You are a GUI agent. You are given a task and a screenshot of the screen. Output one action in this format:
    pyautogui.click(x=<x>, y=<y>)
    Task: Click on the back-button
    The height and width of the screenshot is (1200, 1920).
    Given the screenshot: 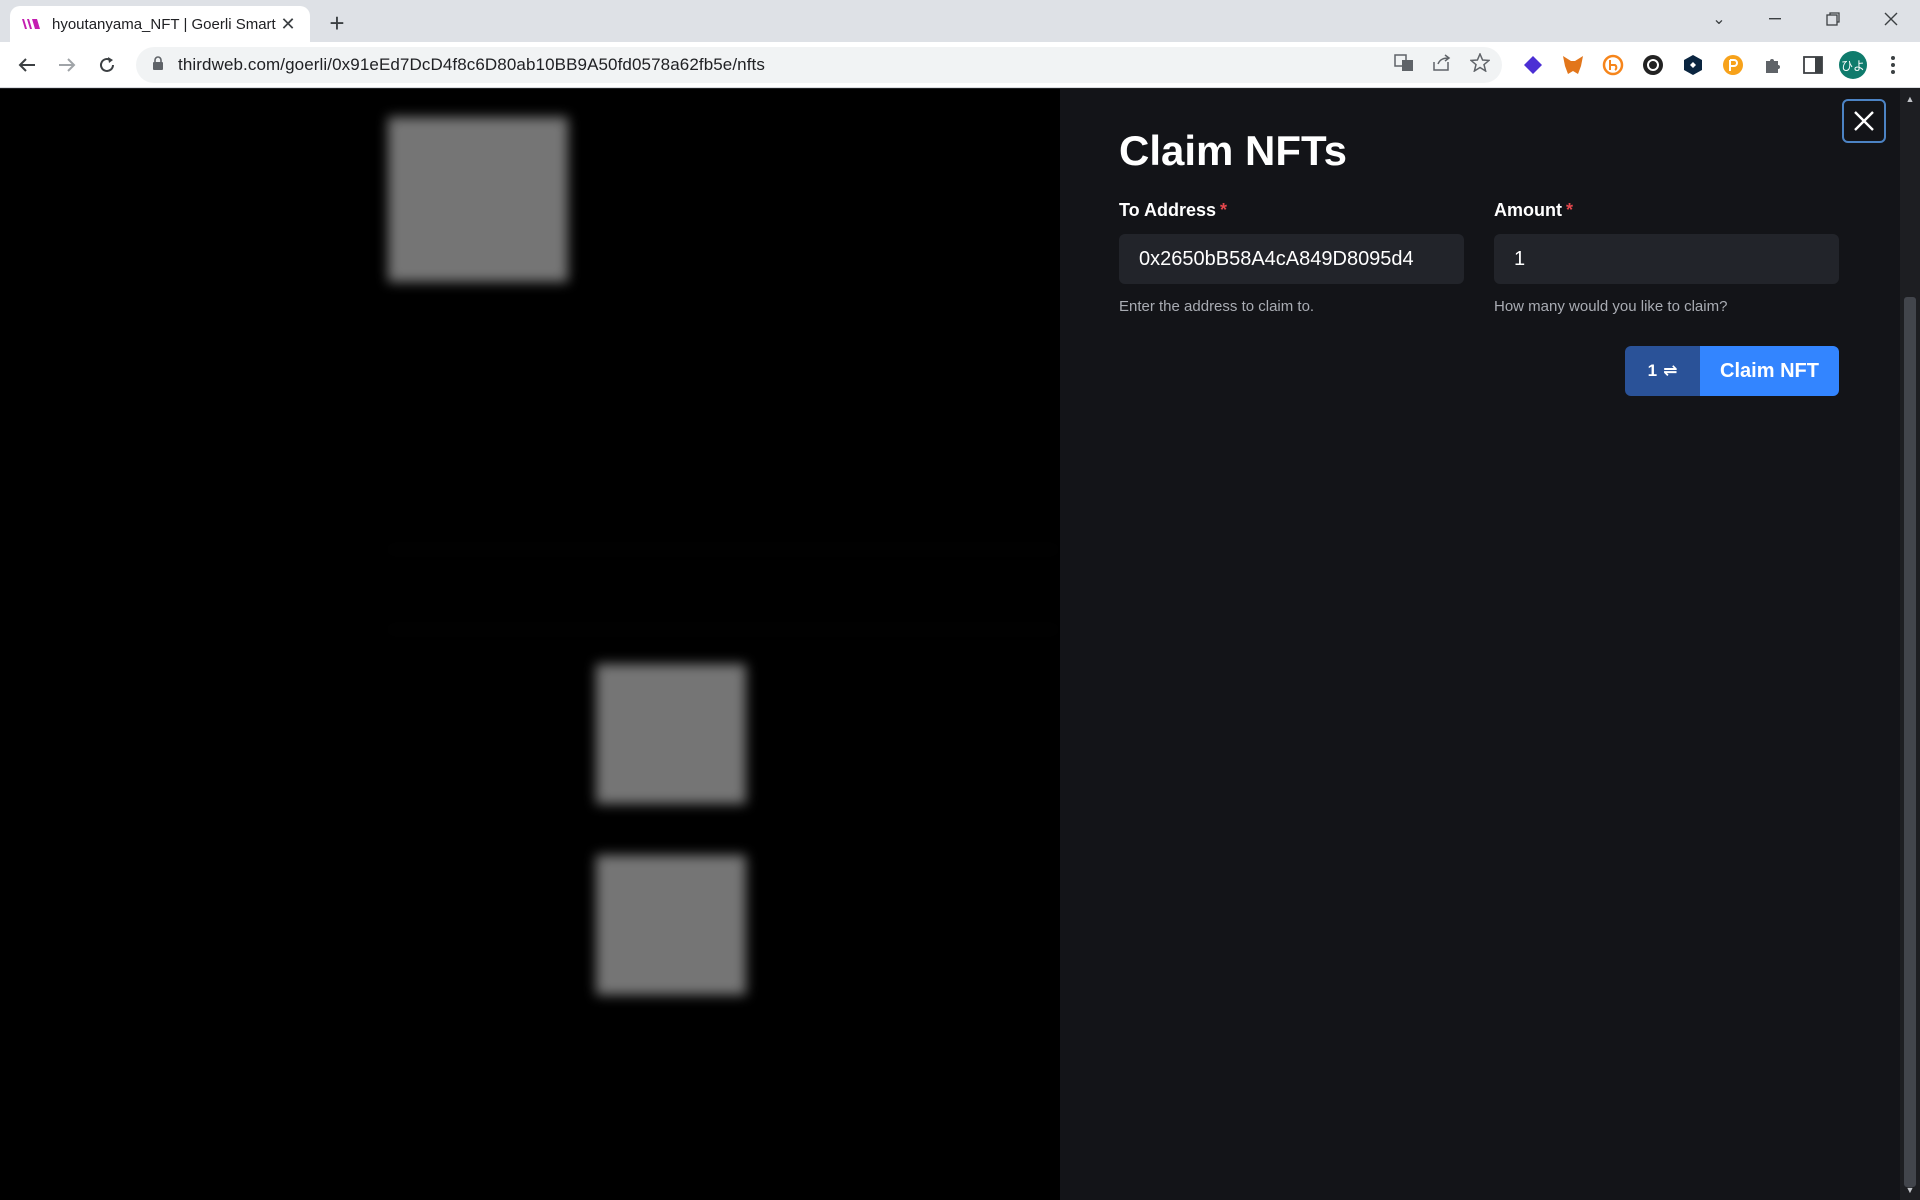 What is the action you would take?
    pyautogui.click(x=27, y=65)
    